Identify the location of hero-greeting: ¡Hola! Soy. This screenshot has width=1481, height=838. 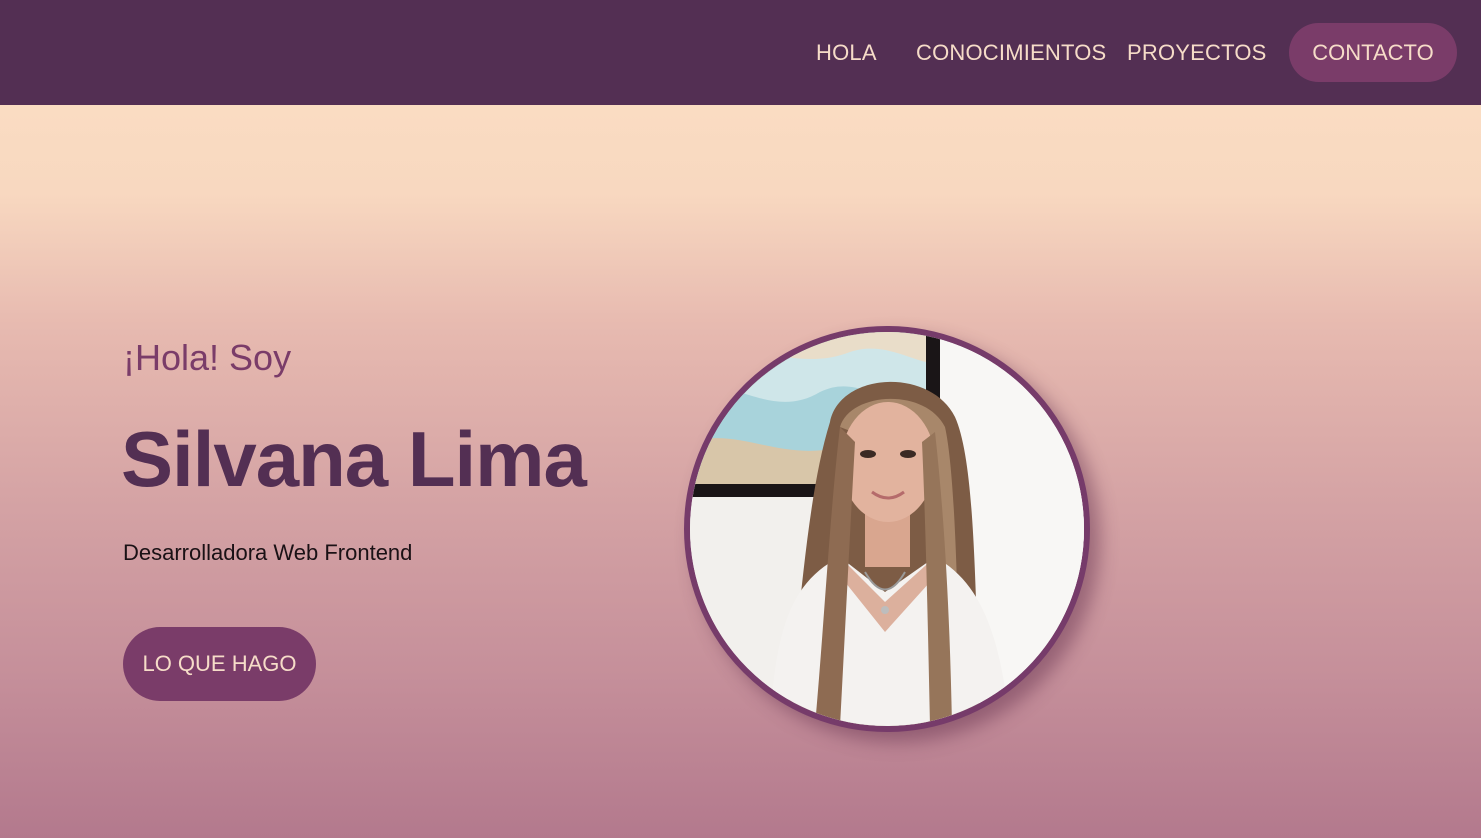
(207, 357).